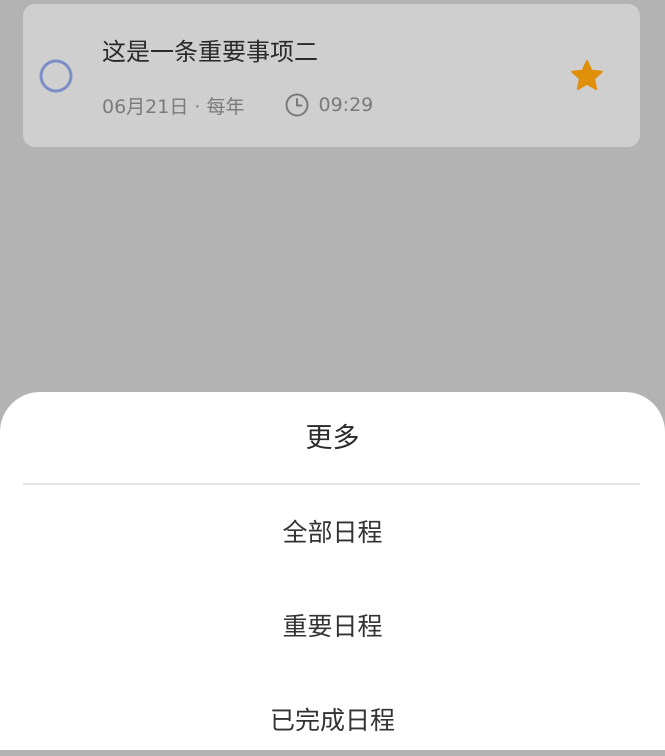  Describe the element at coordinates (210, 52) in the screenshot. I see `task-title: 这是一条重要事项二` at that location.